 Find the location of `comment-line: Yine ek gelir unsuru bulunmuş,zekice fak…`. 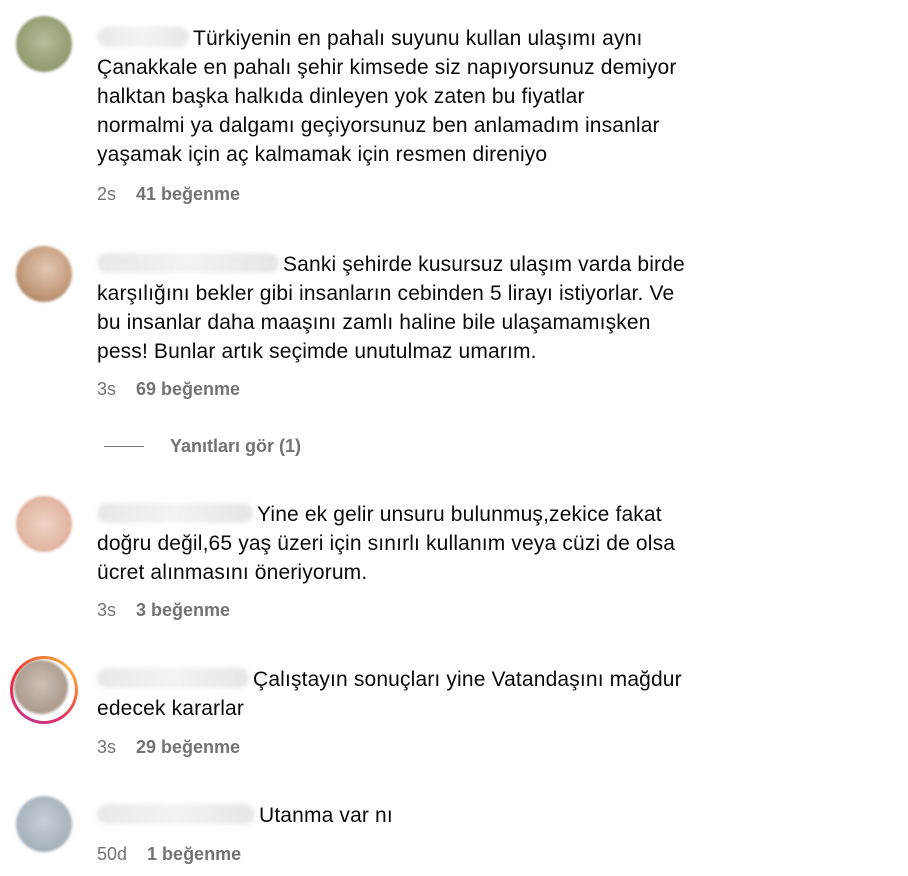

comment-line: Yine ek gelir unsuru bulunmuş,zekice fak… is located at coordinates (459, 514).